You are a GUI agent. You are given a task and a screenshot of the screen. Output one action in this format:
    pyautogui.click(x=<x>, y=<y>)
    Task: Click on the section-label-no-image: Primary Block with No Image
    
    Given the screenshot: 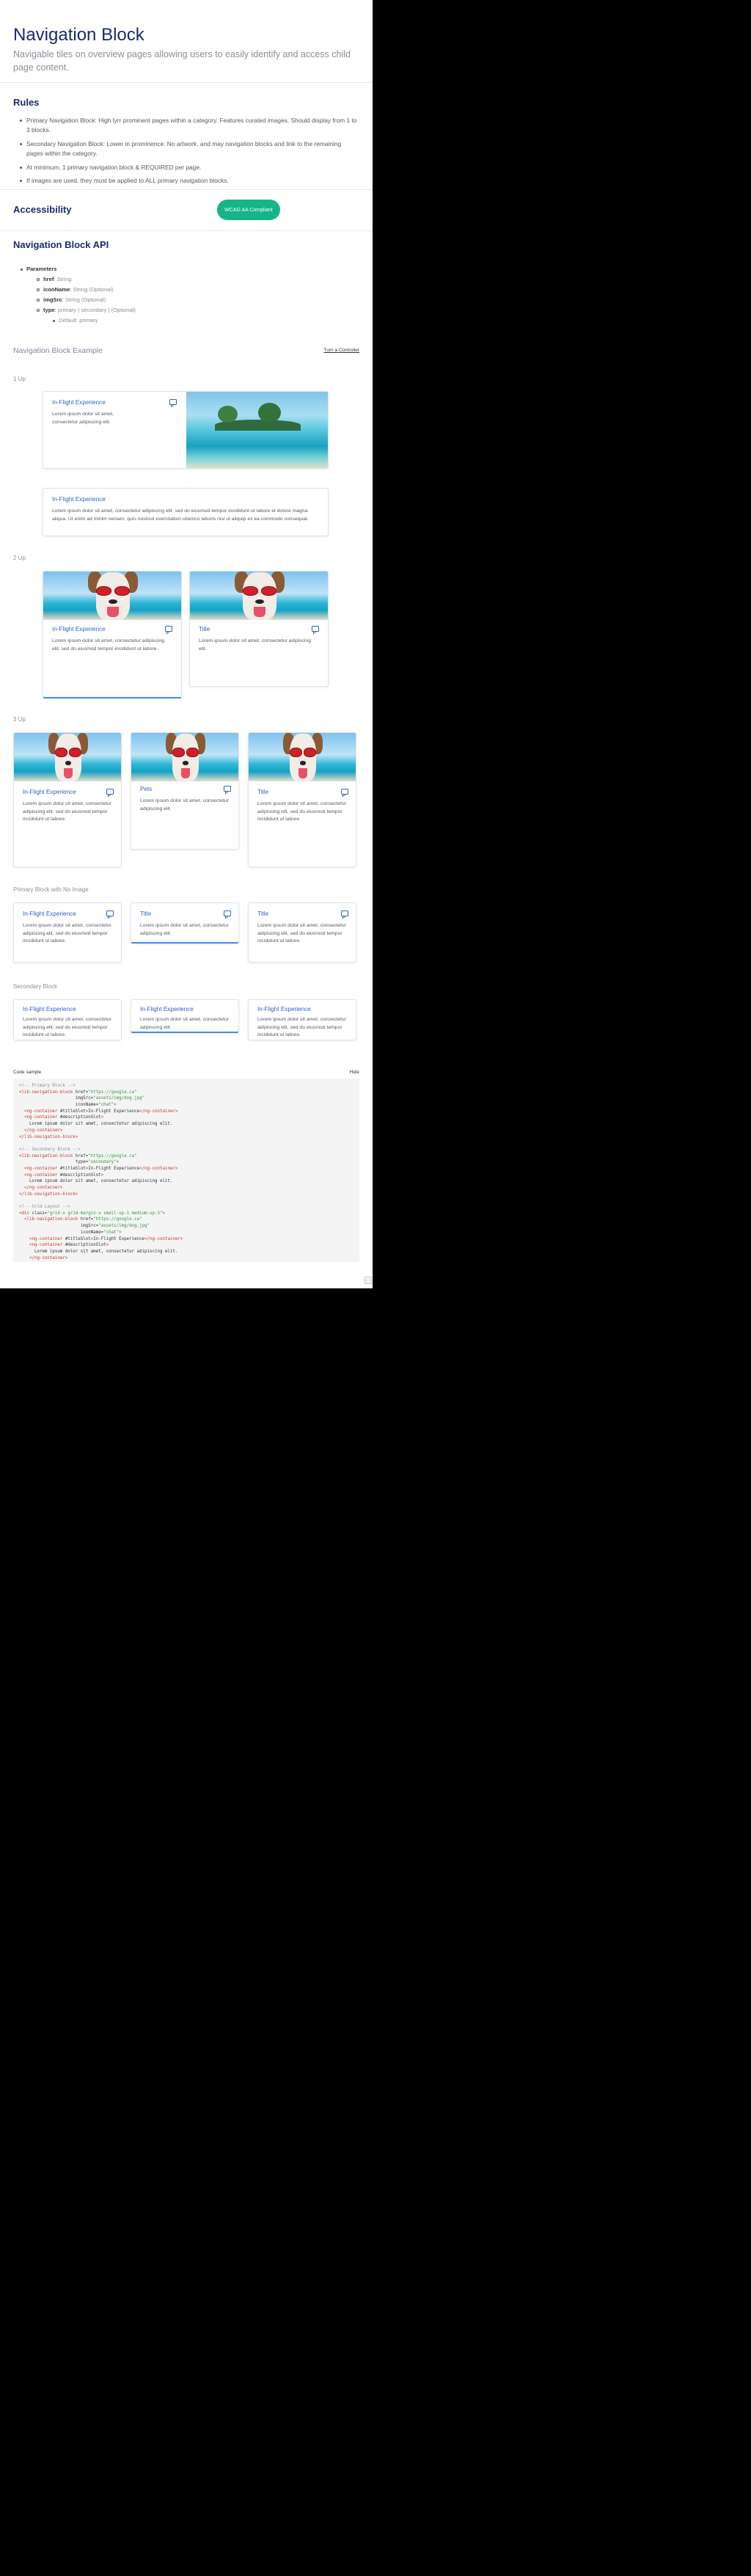 What is the action you would take?
    pyautogui.click(x=51, y=890)
    